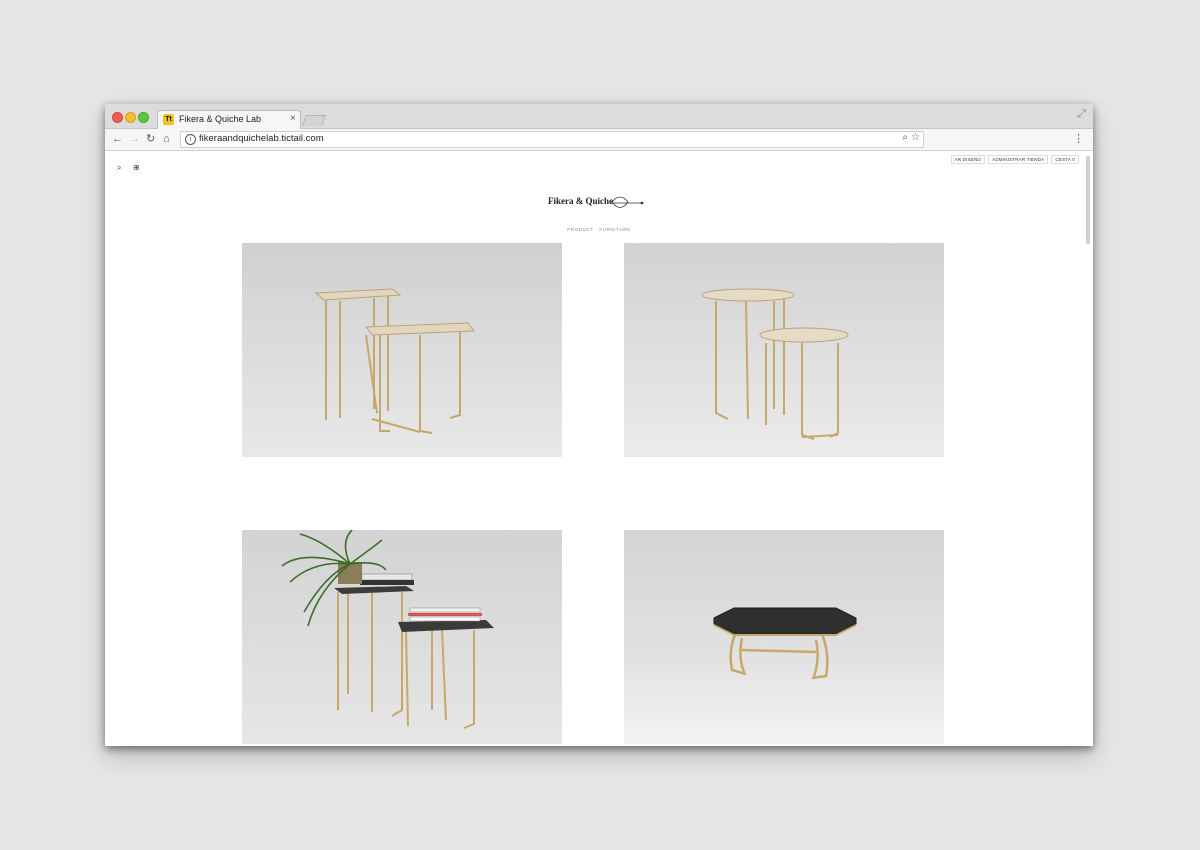  Describe the element at coordinates (150, 139) in the screenshot. I see `reload-icon: ↻` at that location.